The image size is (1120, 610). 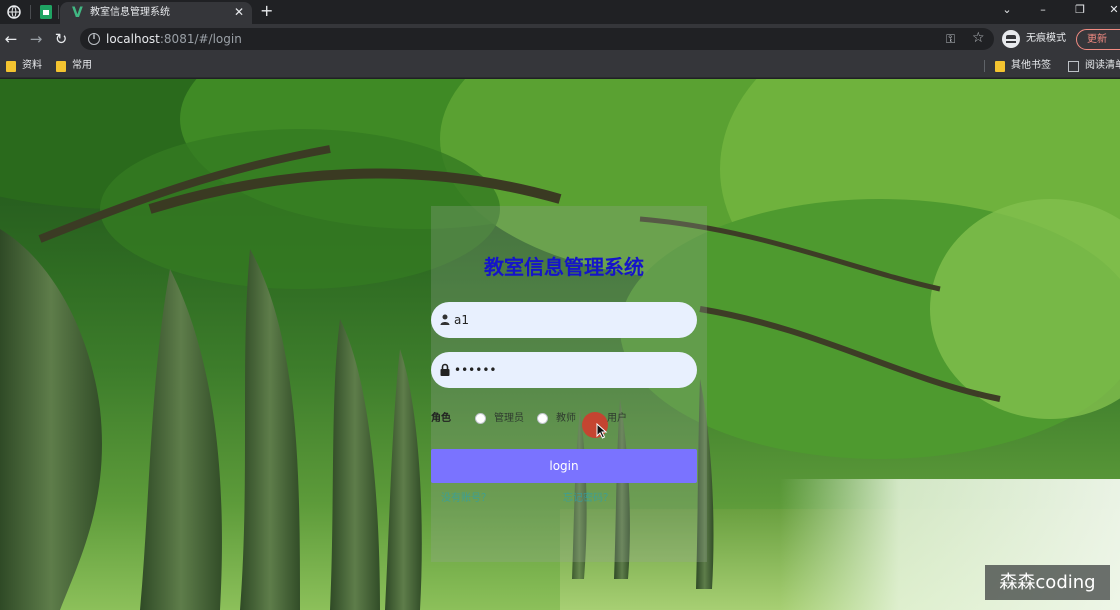 What do you see at coordinates (461, 320) in the screenshot?
I see `username-value: a1` at bounding box center [461, 320].